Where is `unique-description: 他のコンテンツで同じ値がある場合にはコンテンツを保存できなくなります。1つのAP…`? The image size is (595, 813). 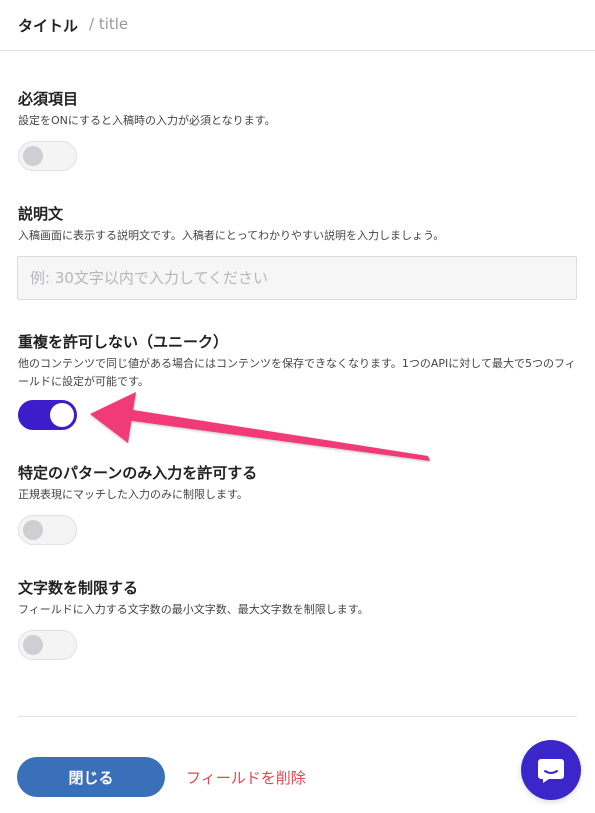 unique-description: 他のコンテンツで同じ値がある場合にはコンテンツを保存できなくなります。1つのAP… is located at coordinates (297, 372).